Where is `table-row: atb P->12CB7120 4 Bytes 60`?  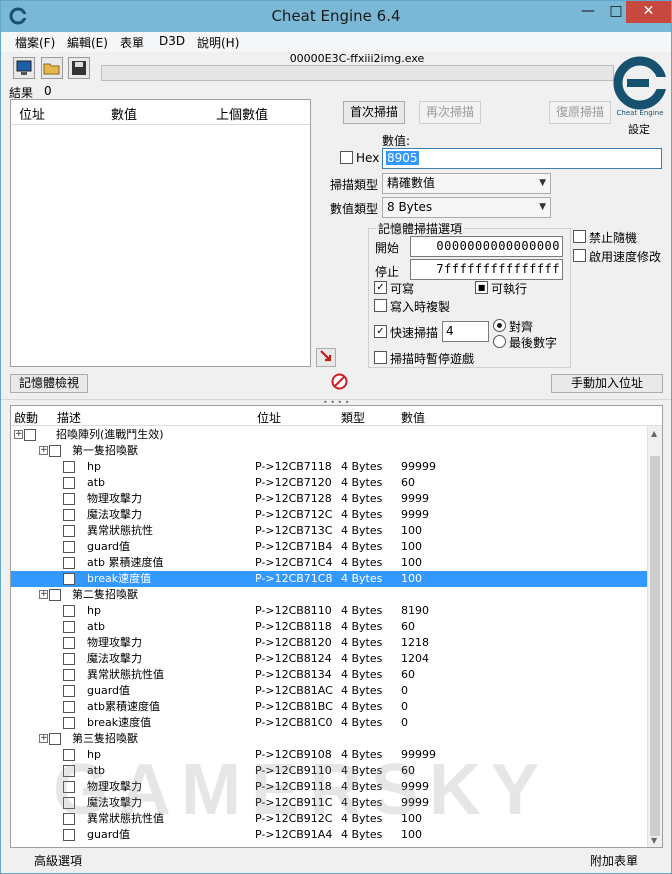 table-row: atb P->12CB7120 4 Bytes 60 is located at coordinates (329, 483).